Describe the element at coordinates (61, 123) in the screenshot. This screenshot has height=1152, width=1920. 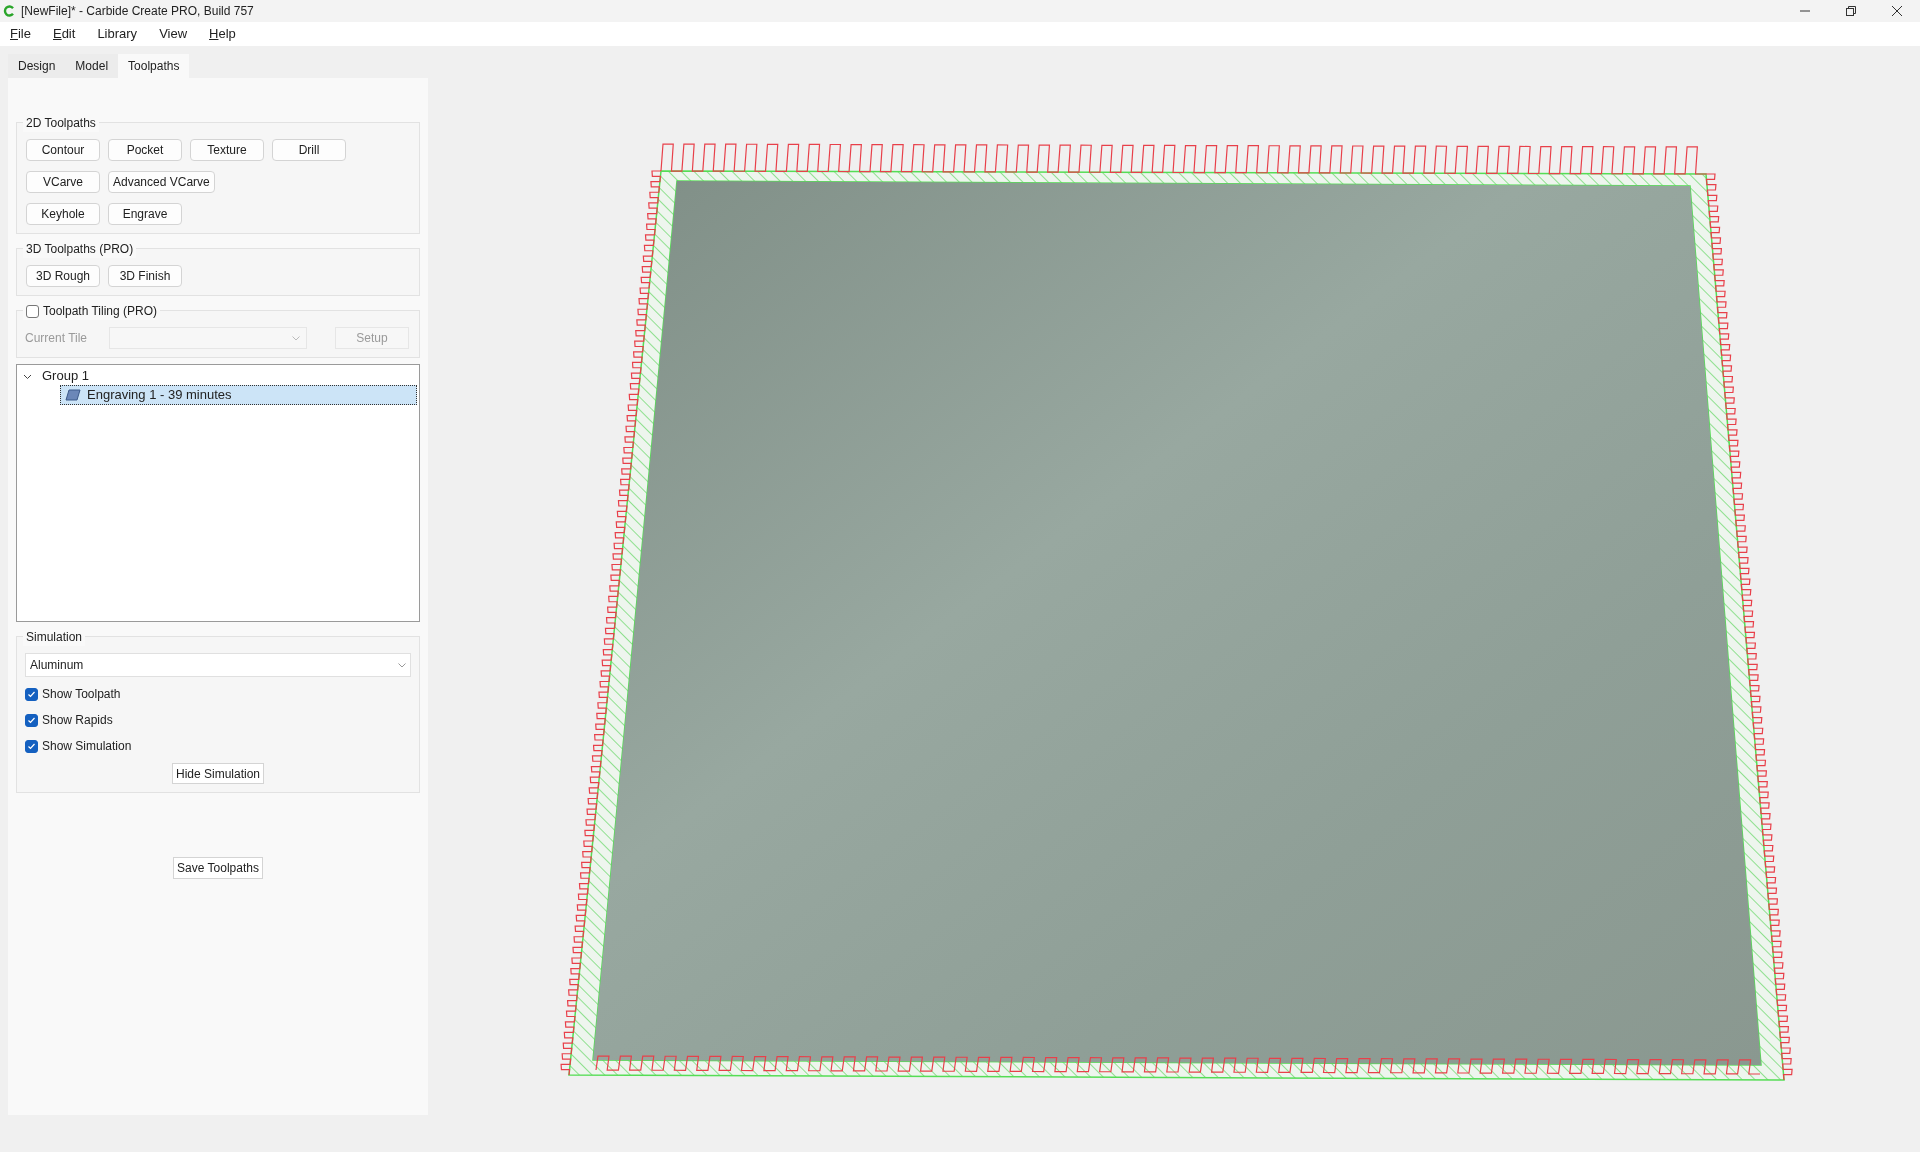
I see `group-title: 2D Toolpaths` at that location.